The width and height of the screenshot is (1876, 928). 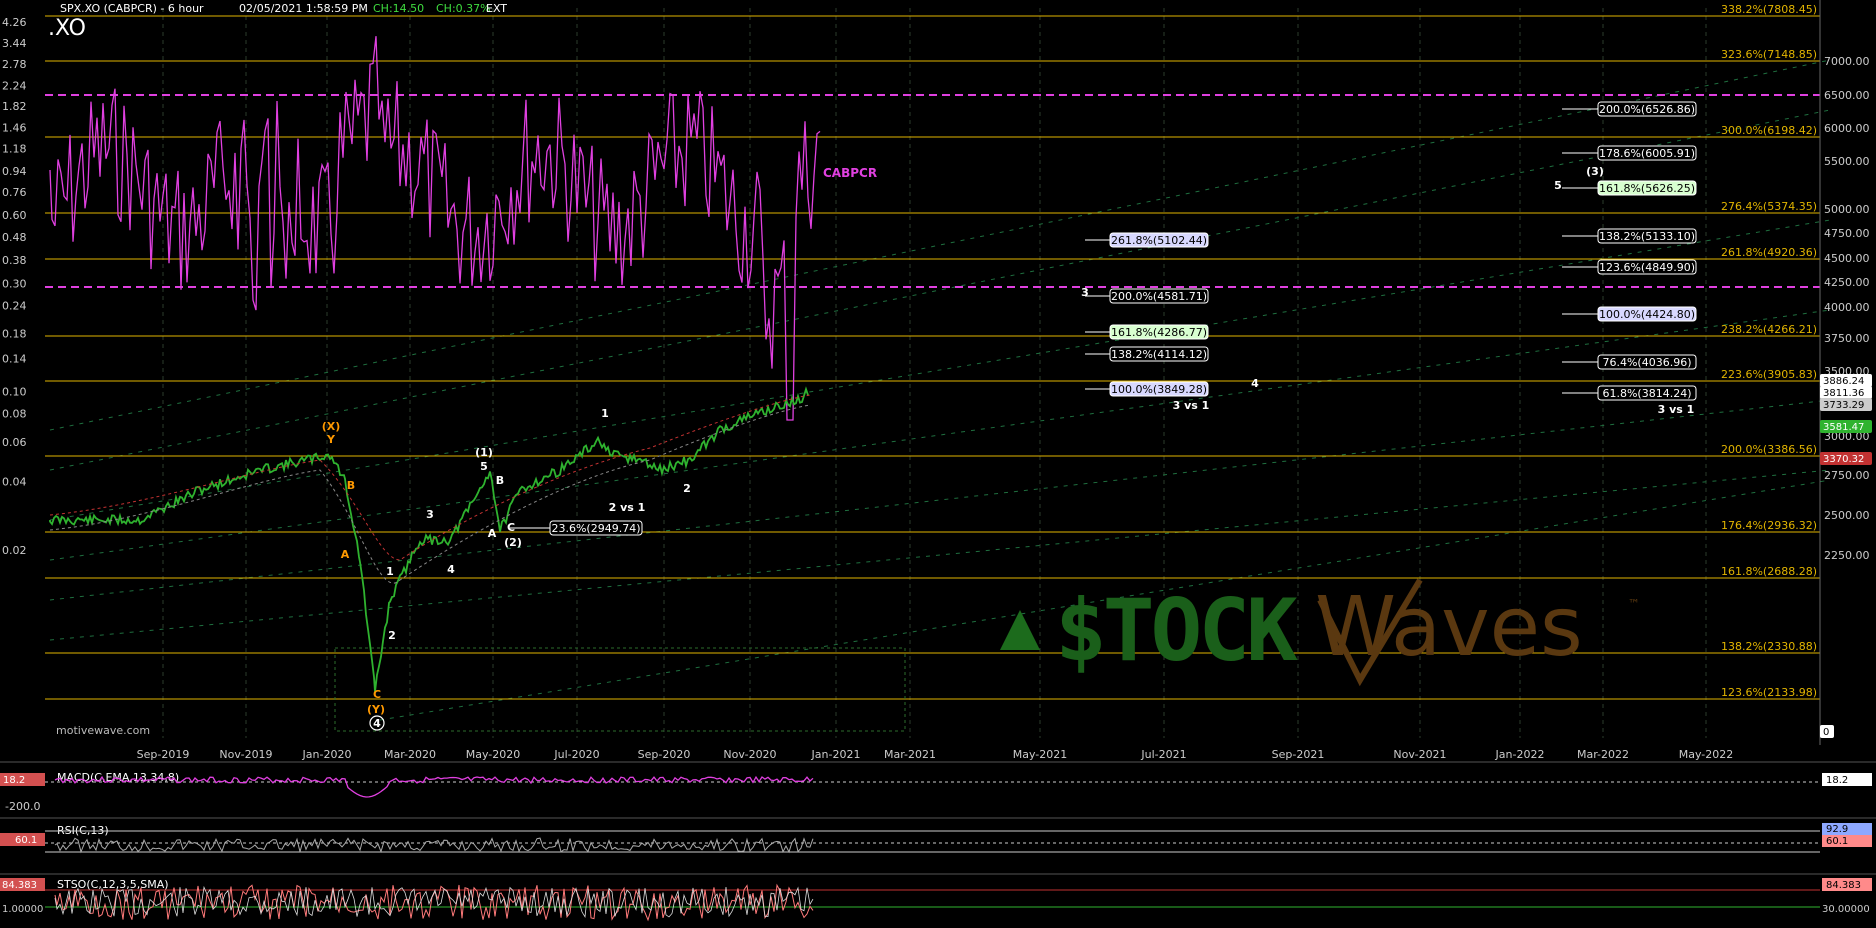 I want to click on right-axis-tick: 6500.00, so click(x=1847, y=95).